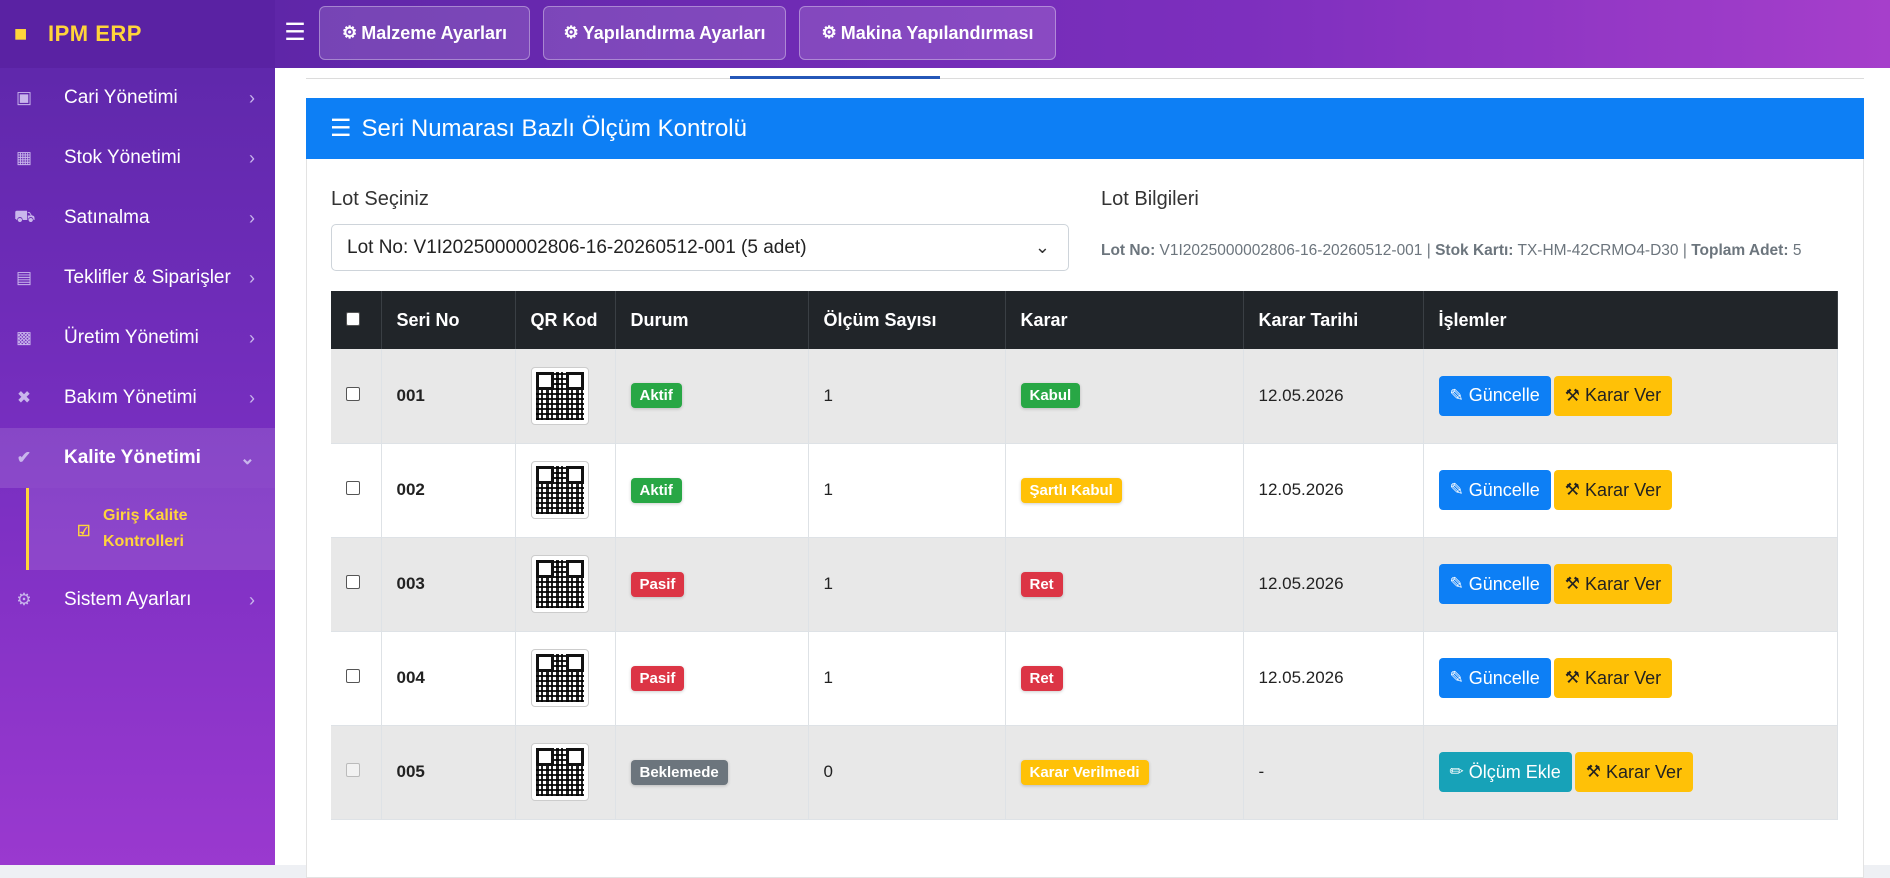  Describe the element at coordinates (448, 678) in the screenshot. I see `seri-no: 004` at that location.